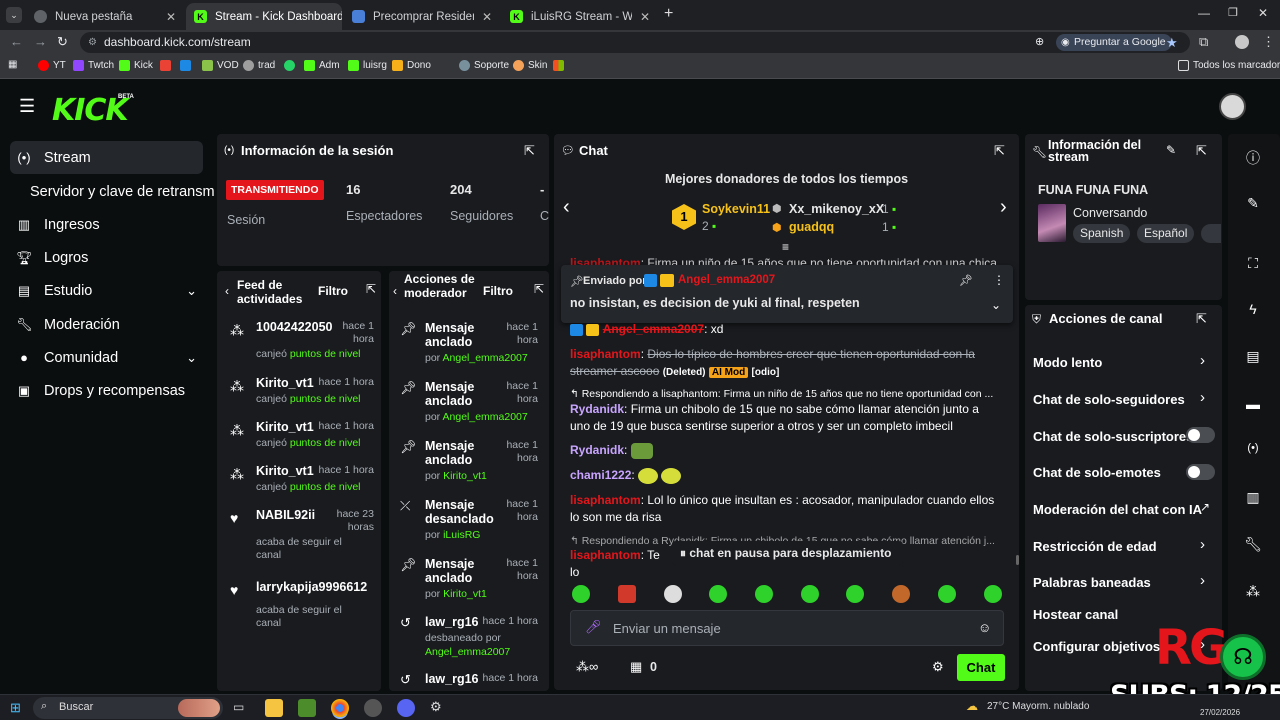  Describe the element at coordinates (93, 65) in the screenshot. I see `bookmark-twitch: Twtch` at that location.